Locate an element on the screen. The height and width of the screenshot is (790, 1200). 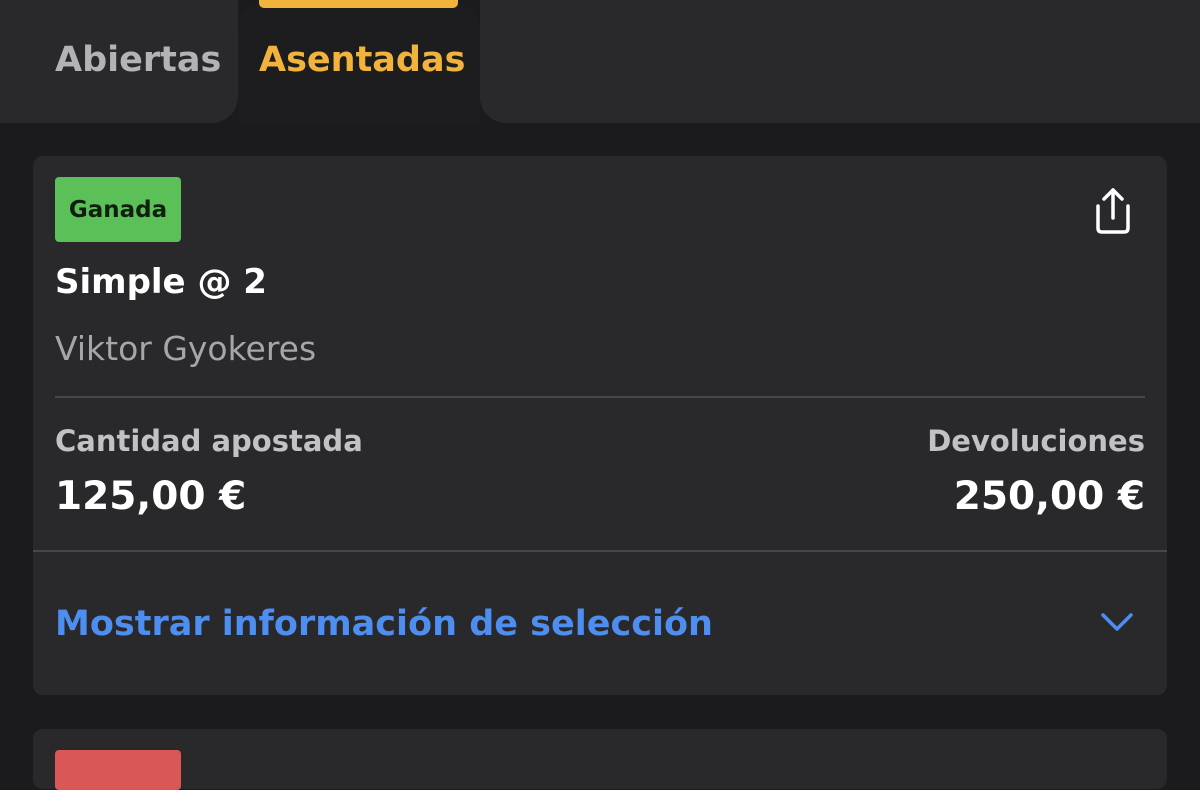
chevron-down-icon is located at coordinates (1117, 622).